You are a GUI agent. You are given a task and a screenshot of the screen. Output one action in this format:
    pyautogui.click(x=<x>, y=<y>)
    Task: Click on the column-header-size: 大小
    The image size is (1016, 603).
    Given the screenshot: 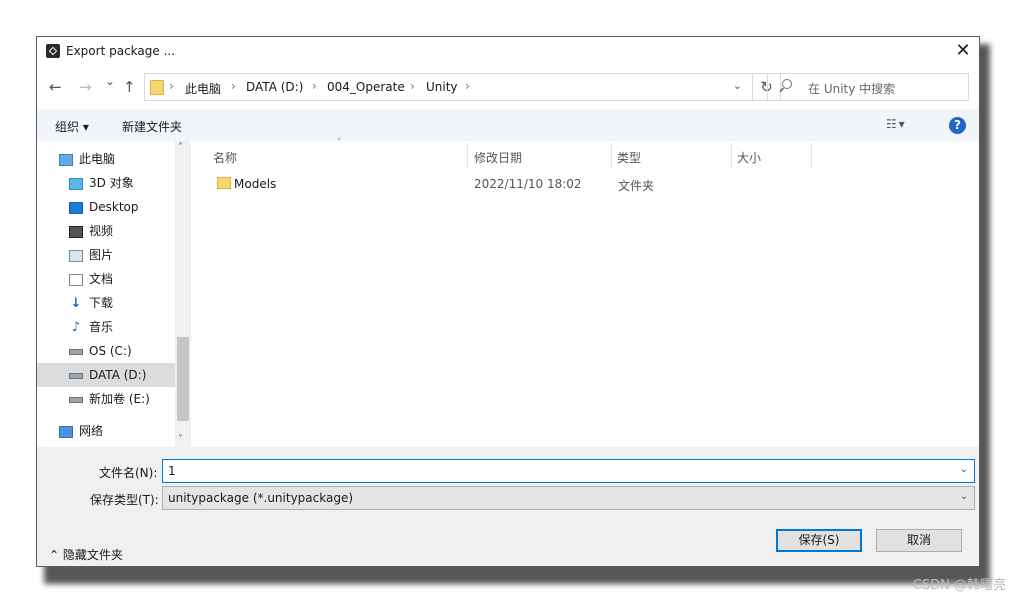 What is the action you would take?
    pyautogui.click(x=749, y=157)
    